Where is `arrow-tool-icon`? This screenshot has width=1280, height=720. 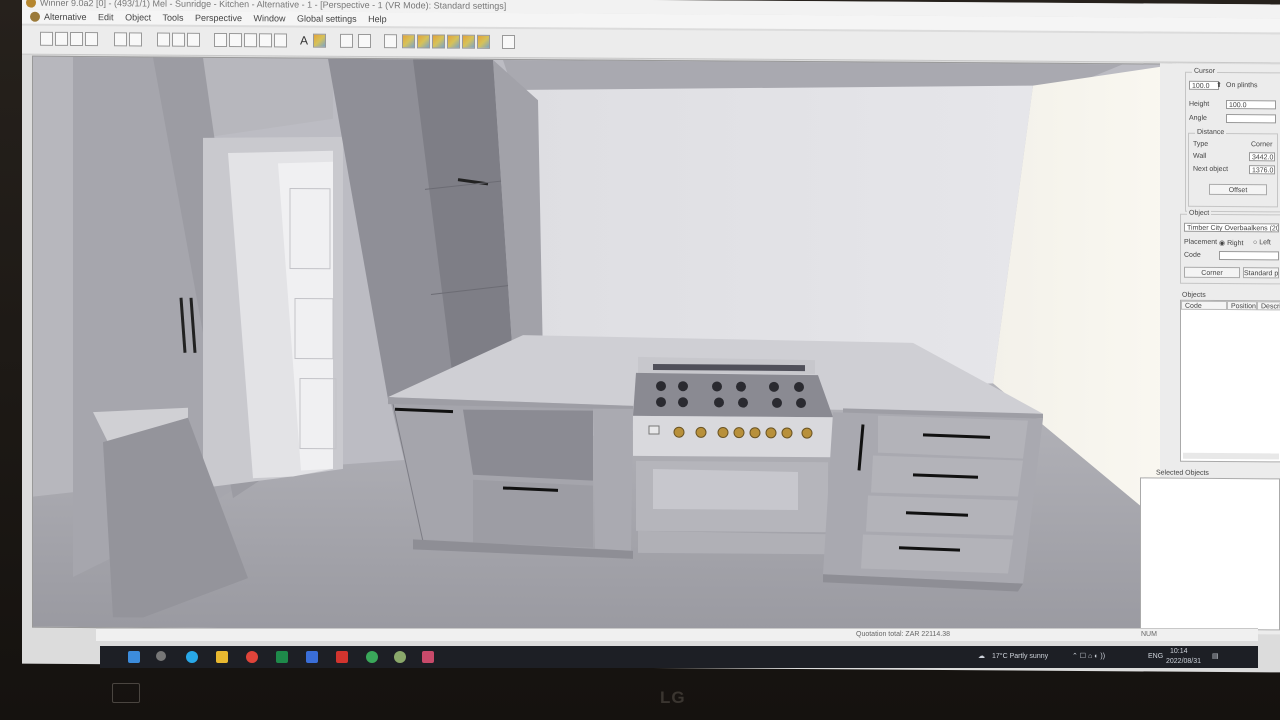 arrow-tool-icon is located at coordinates (364, 41).